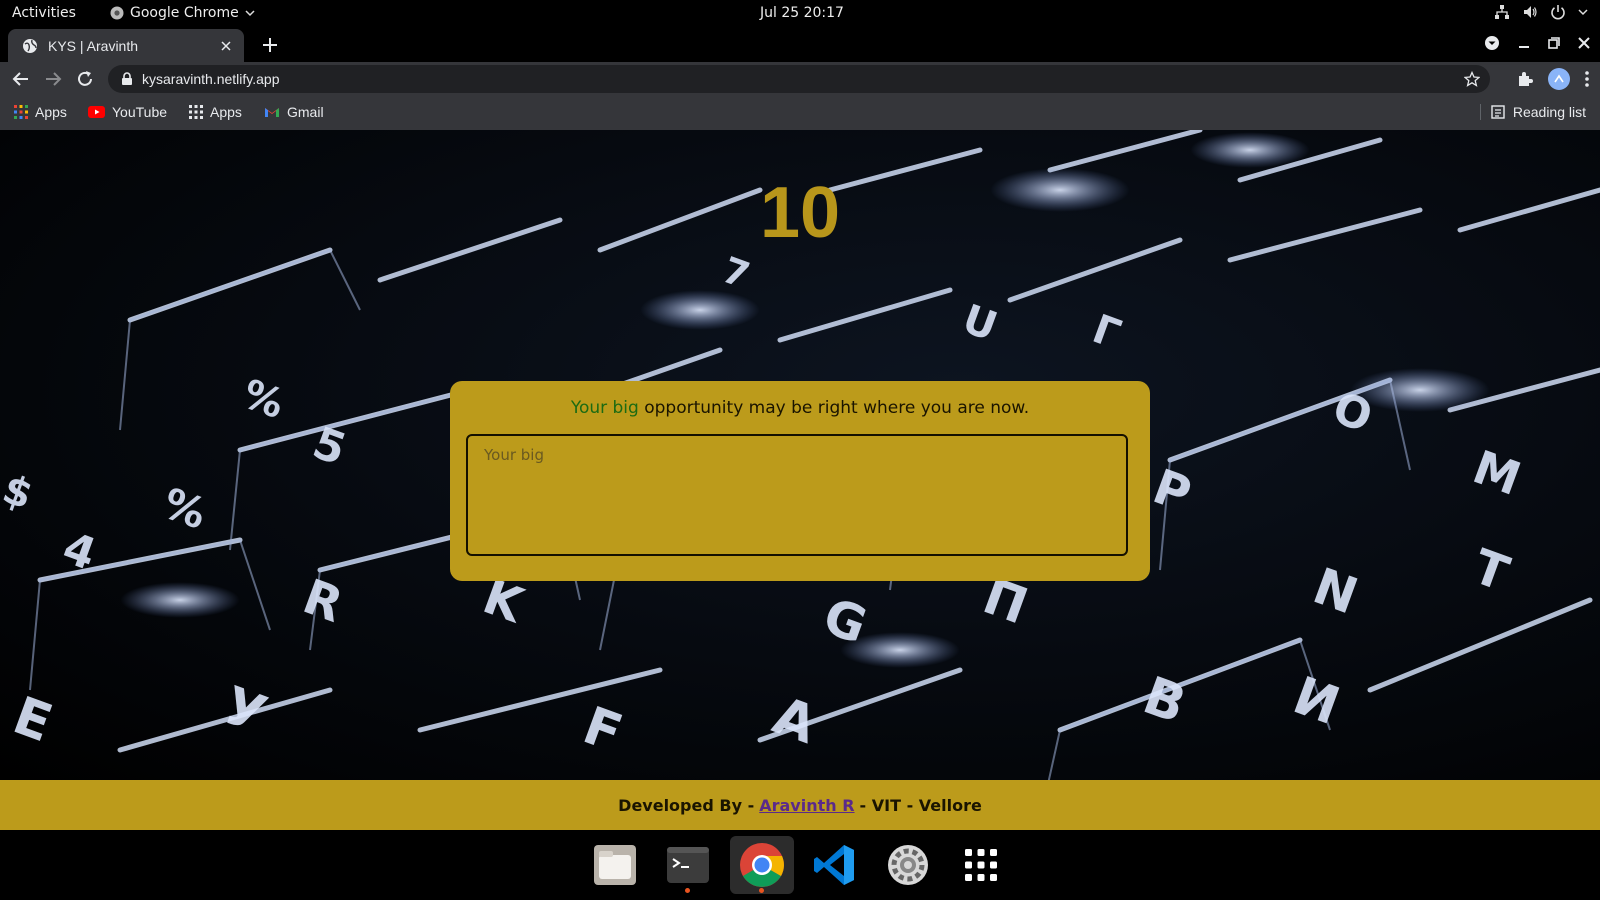 The image size is (1600, 900). I want to click on activities-button: Activities, so click(44, 13).